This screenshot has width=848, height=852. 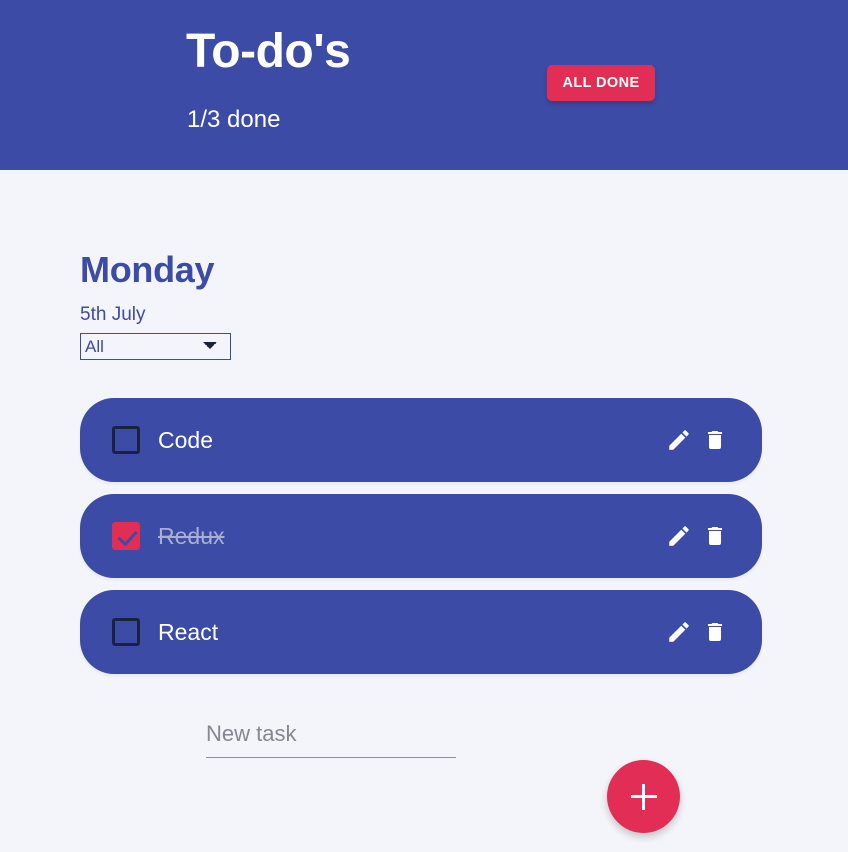 What do you see at coordinates (421, 440) in the screenshot?
I see `task-row: Code` at bounding box center [421, 440].